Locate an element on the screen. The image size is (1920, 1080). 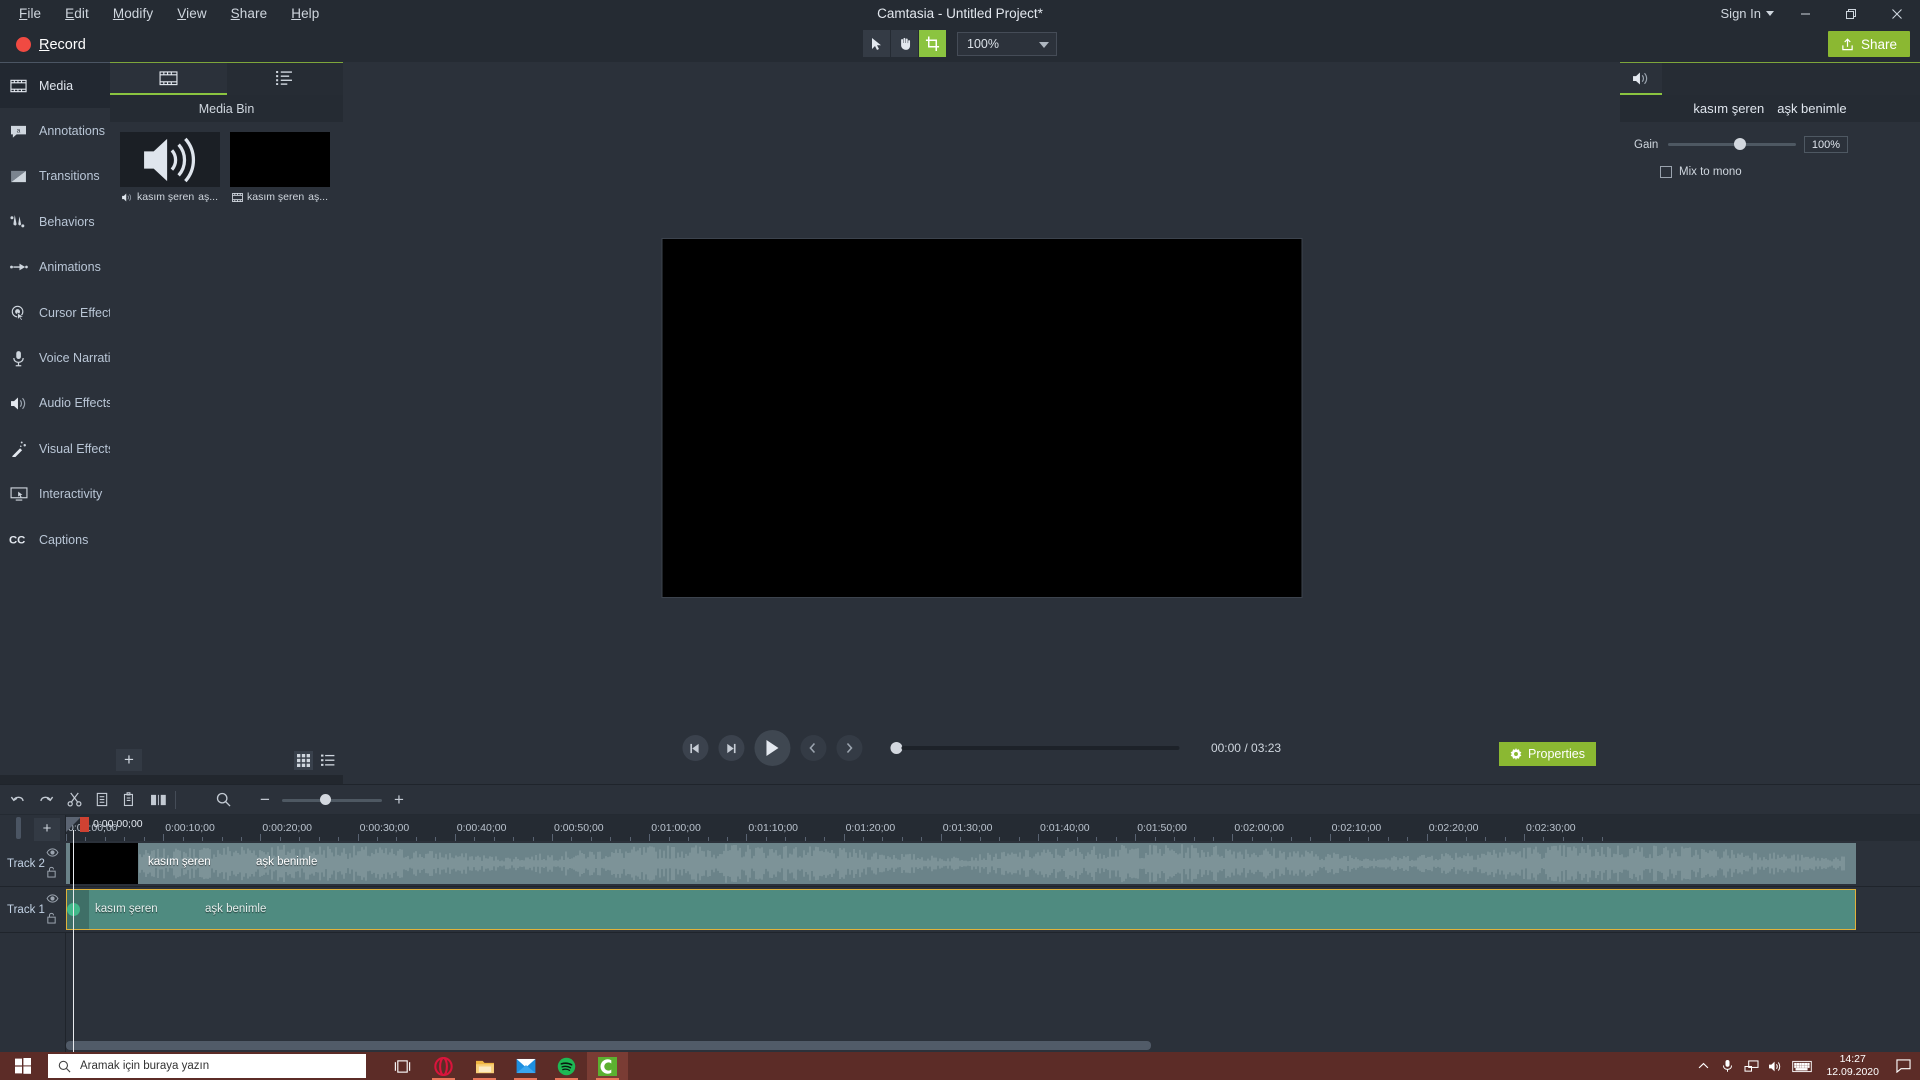
sidebar-item-behaviors: Behaviors is located at coordinates (55, 221).